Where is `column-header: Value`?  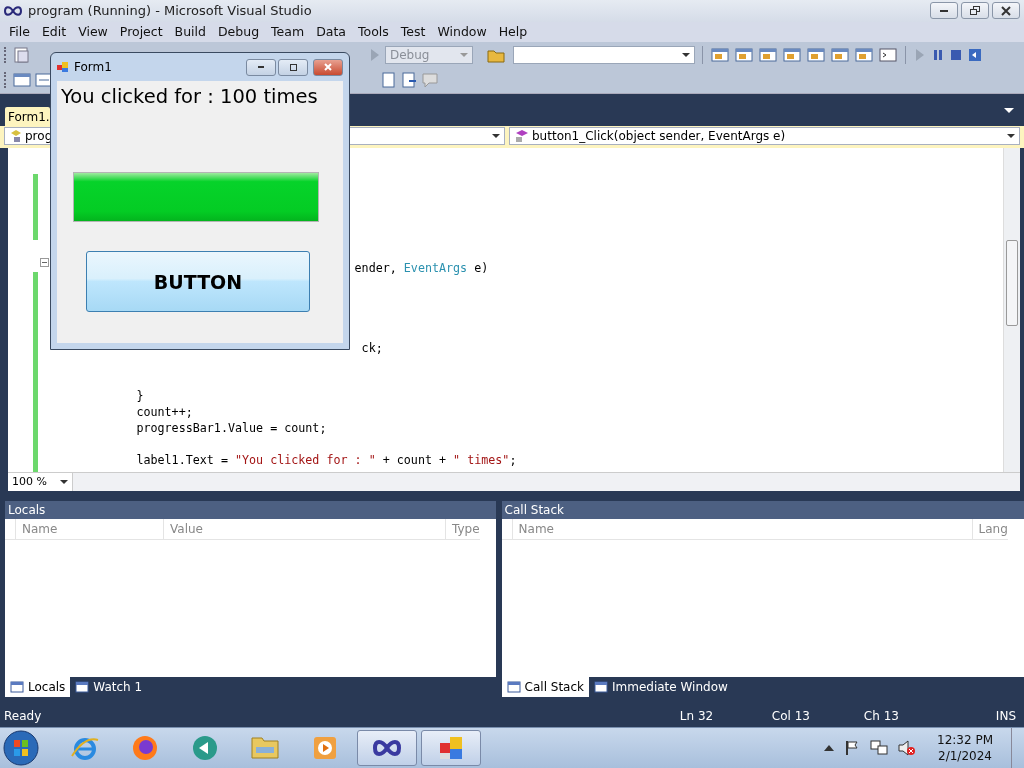 column-header: Value is located at coordinates (304, 528).